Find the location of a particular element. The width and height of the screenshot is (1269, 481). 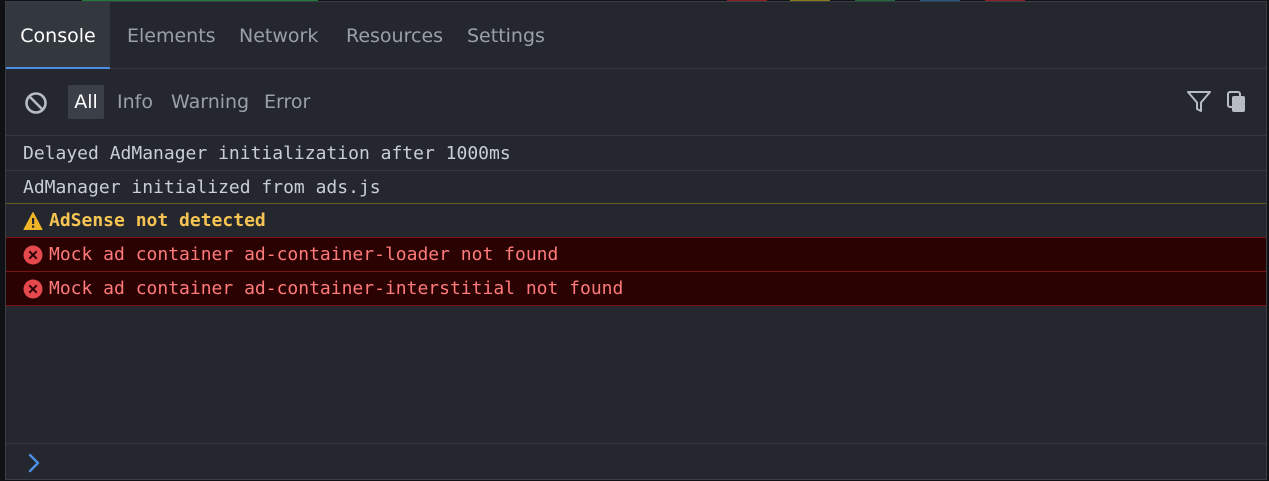

clear-console-button is located at coordinates (36, 103).